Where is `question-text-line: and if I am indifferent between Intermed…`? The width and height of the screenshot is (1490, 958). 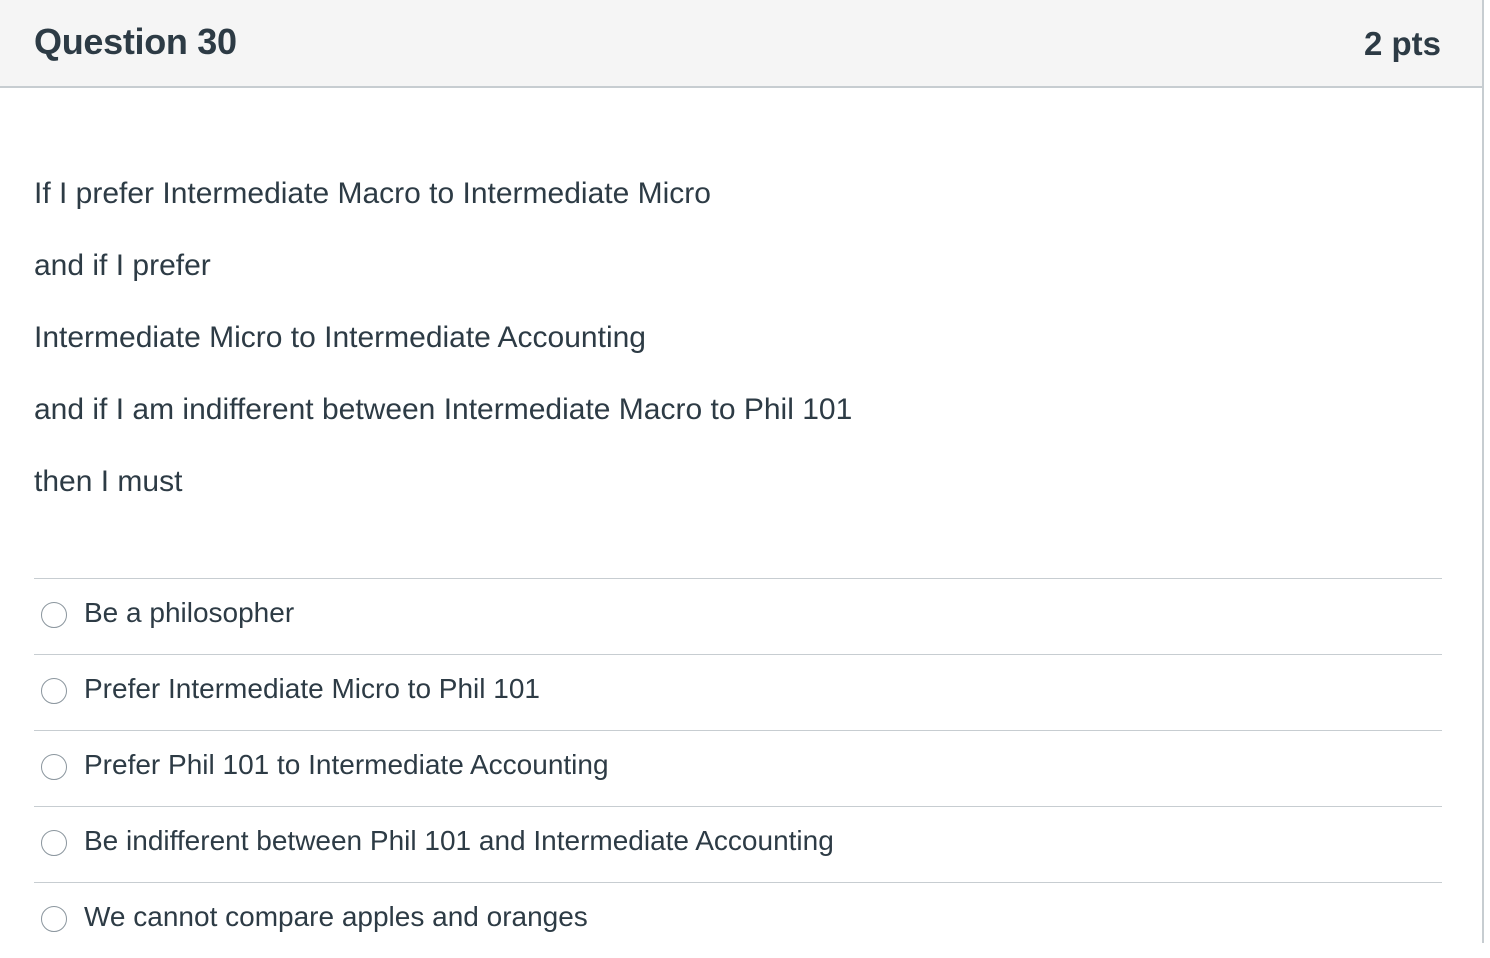 question-text-line: and if I am indifferent between Intermed… is located at coordinates (443, 409).